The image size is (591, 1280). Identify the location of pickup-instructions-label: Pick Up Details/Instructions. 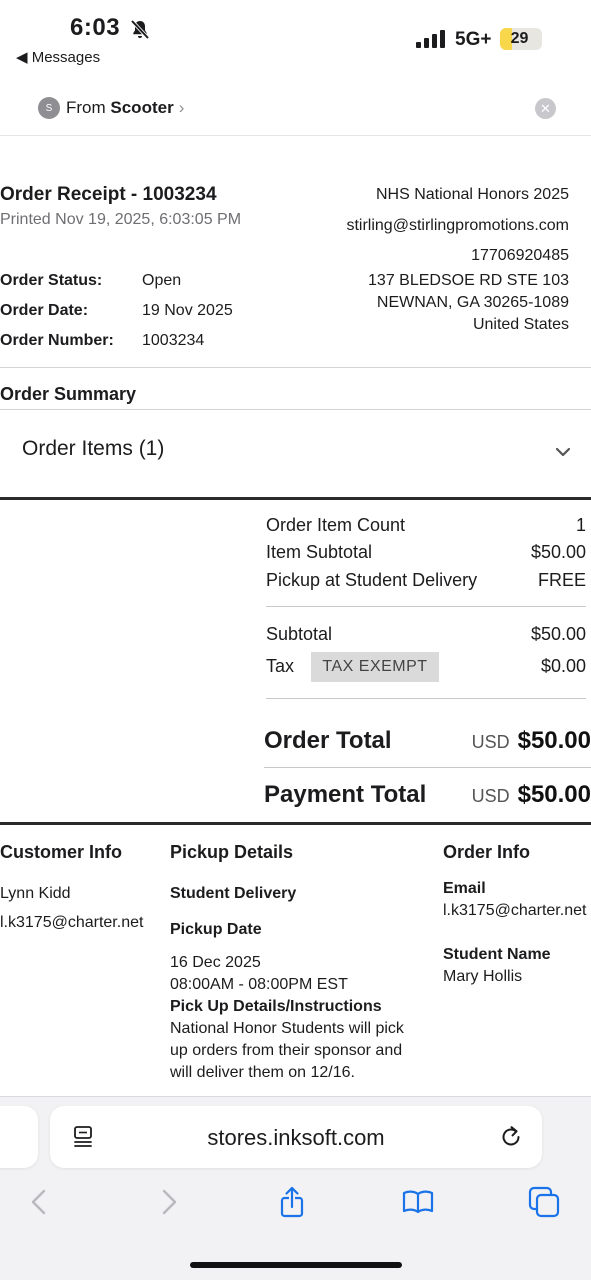
(276, 1006).